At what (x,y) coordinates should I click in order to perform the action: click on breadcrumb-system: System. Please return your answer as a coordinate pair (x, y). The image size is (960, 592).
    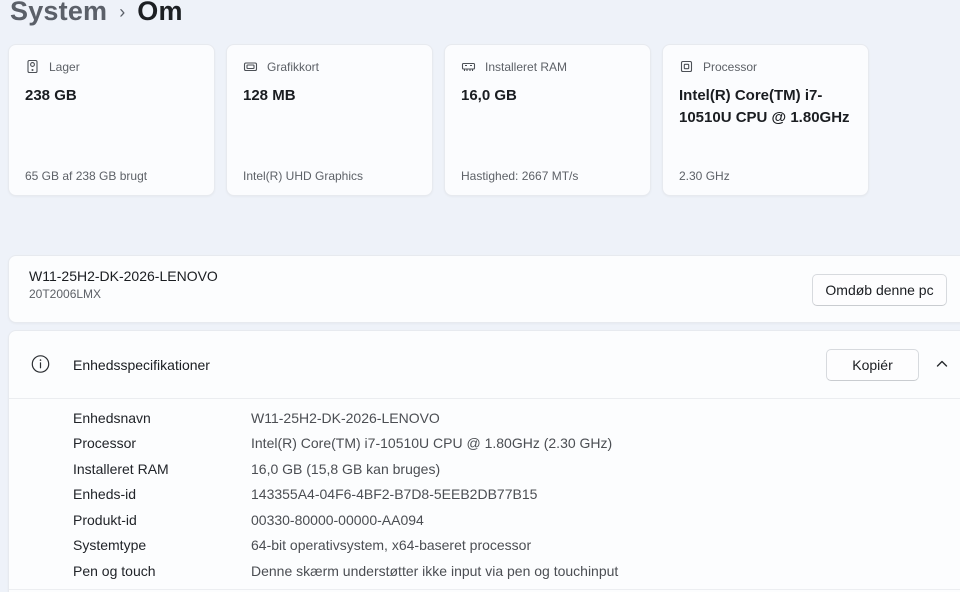
    Looking at the image, I should click on (58, 13).